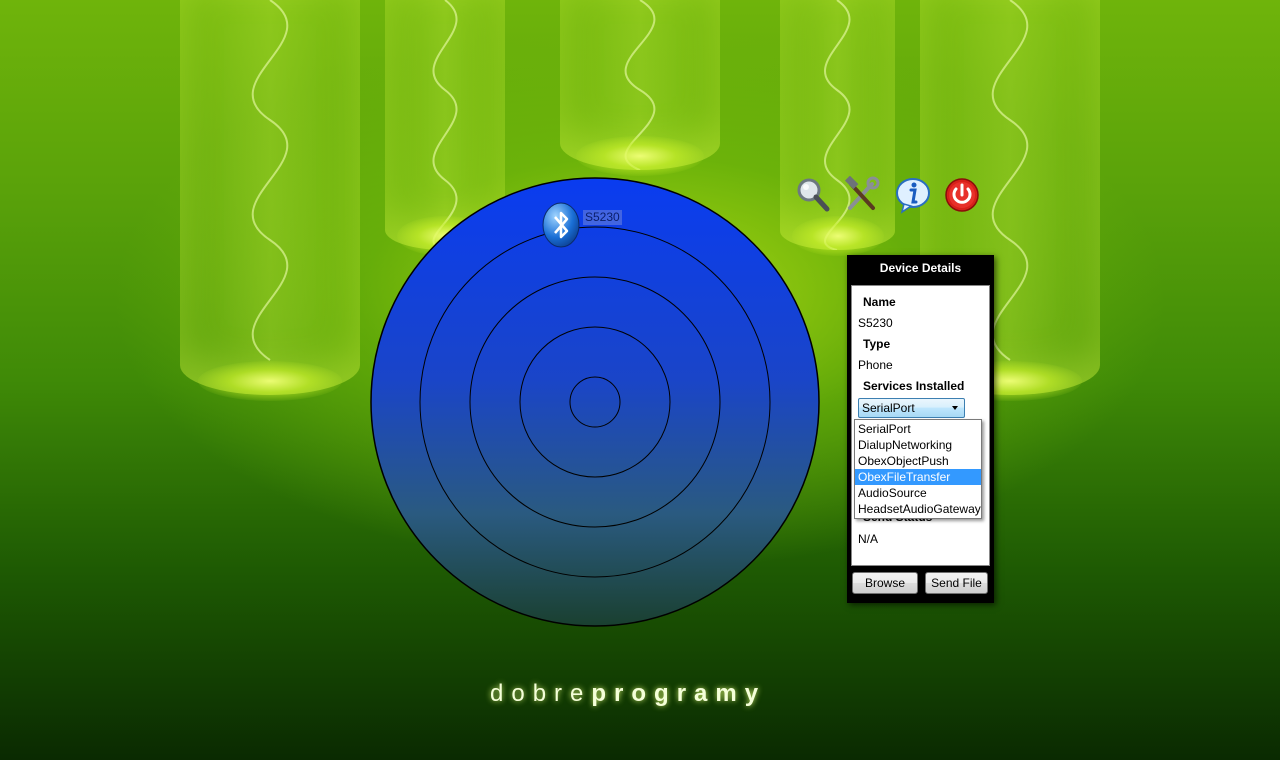 The width and height of the screenshot is (1280, 760). What do you see at coordinates (918, 429) in the screenshot?
I see `dropdown-option: SerialPort` at bounding box center [918, 429].